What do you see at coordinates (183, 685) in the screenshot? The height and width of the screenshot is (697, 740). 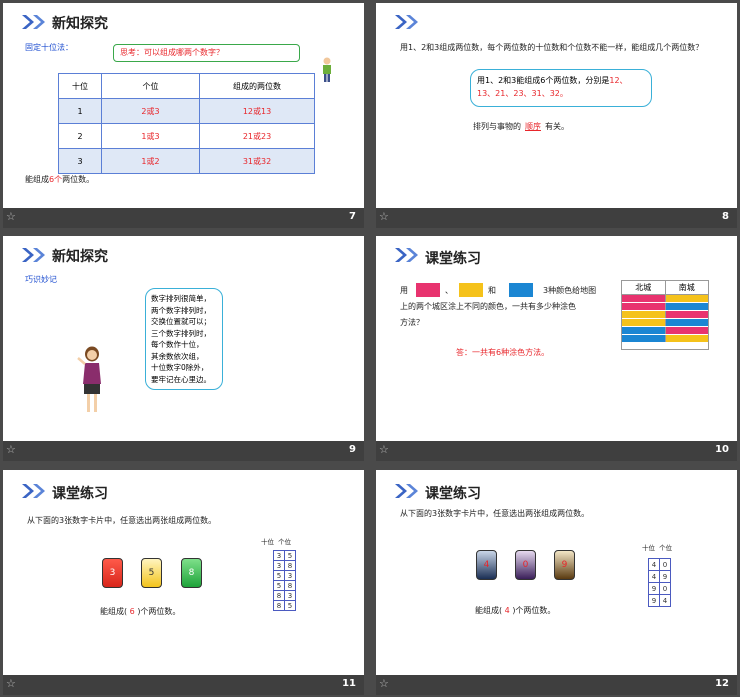 I see `slide-footer-11: ☆ 11` at bounding box center [183, 685].